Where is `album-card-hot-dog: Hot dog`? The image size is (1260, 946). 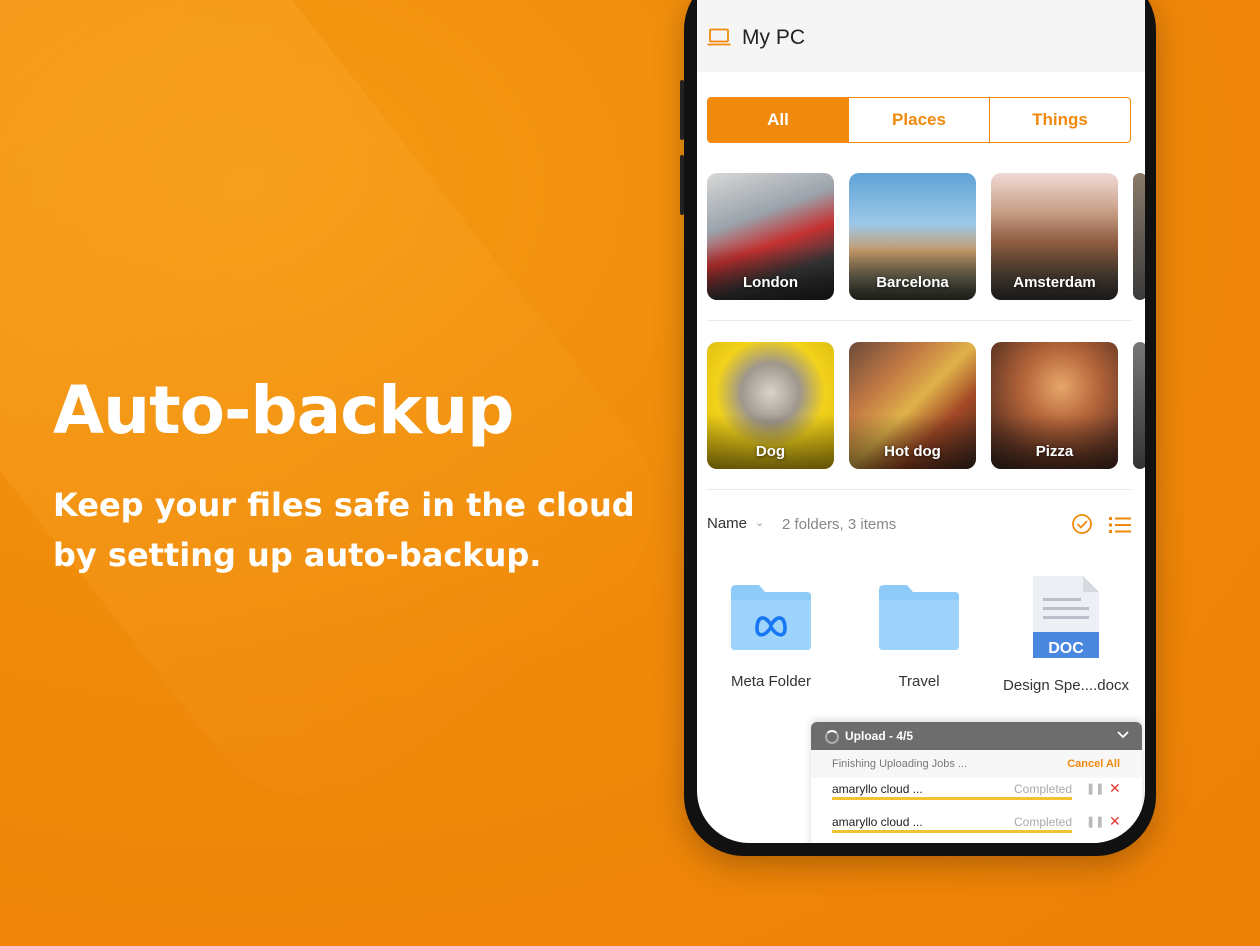 album-card-hot-dog: Hot dog is located at coordinates (912, 405).